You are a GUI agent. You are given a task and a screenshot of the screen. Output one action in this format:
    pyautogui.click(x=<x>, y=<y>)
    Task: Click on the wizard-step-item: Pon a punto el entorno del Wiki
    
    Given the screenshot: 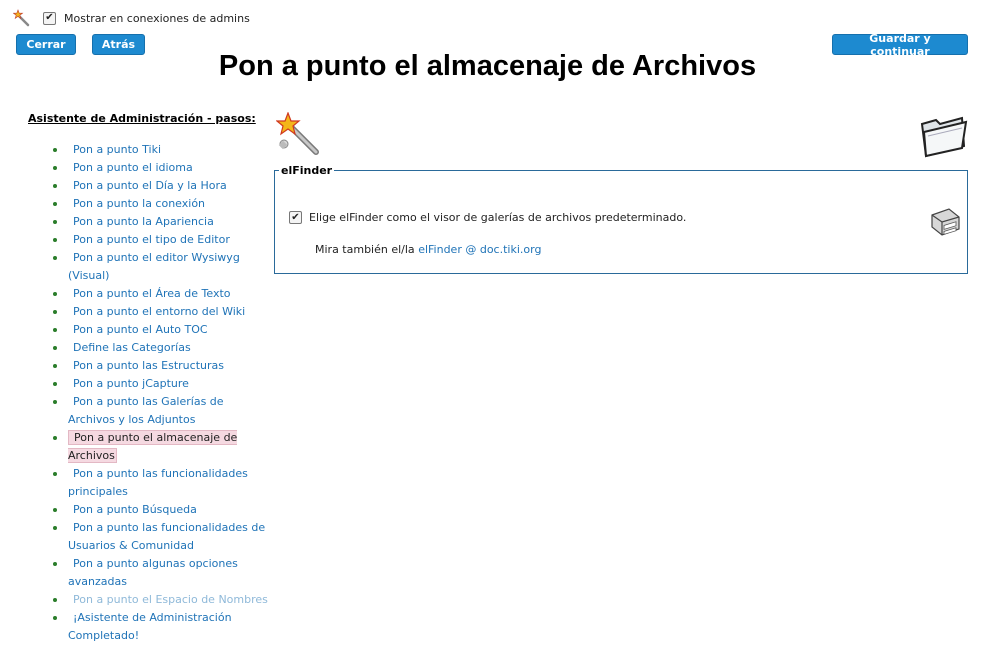 What is the action you would take?
    pyautogui.click(x=162, y=312)
    